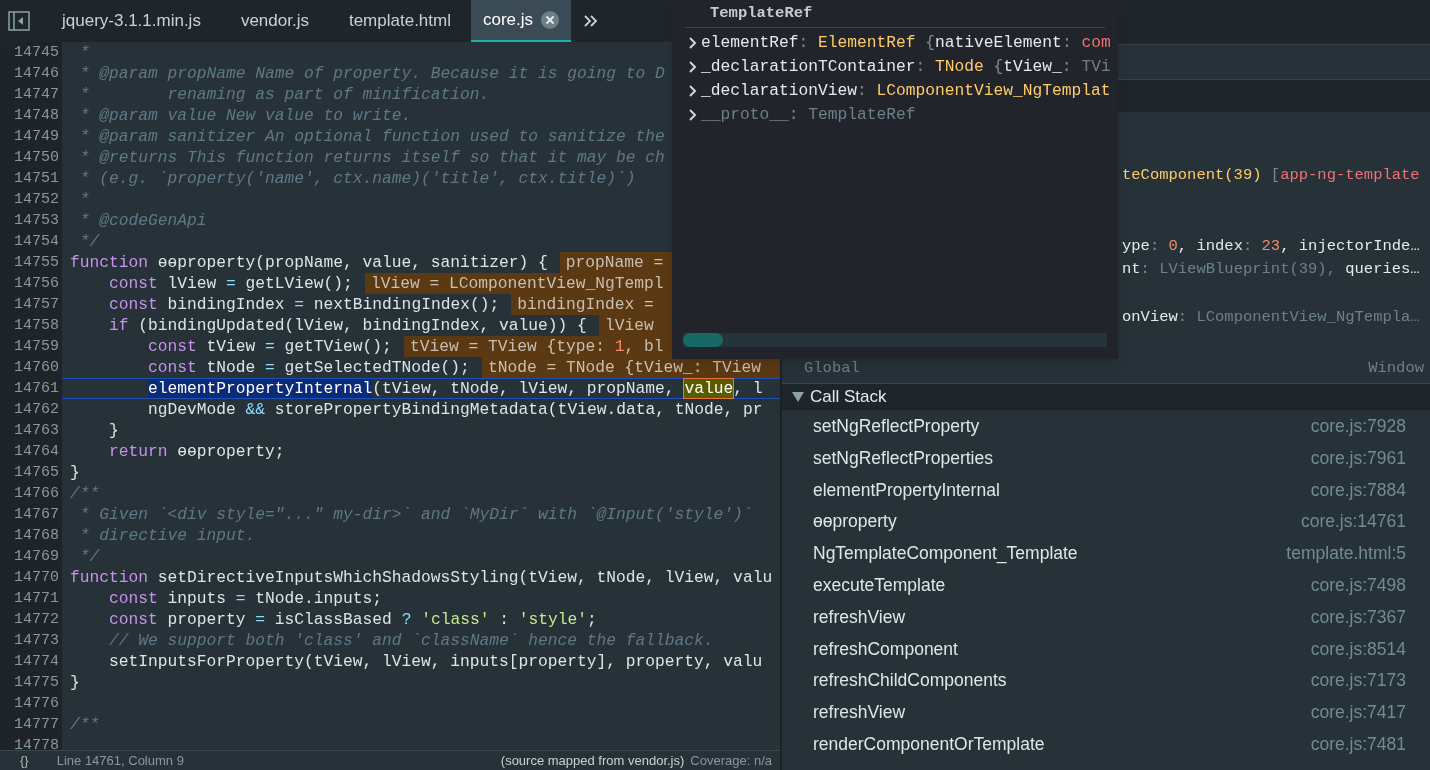 This screenshot has height=770, width=1430. Describe the element at coordinates (371, 157) in the screenshot. I see `code-text: * @returns This function returns itself so that it may be ch` at that location.